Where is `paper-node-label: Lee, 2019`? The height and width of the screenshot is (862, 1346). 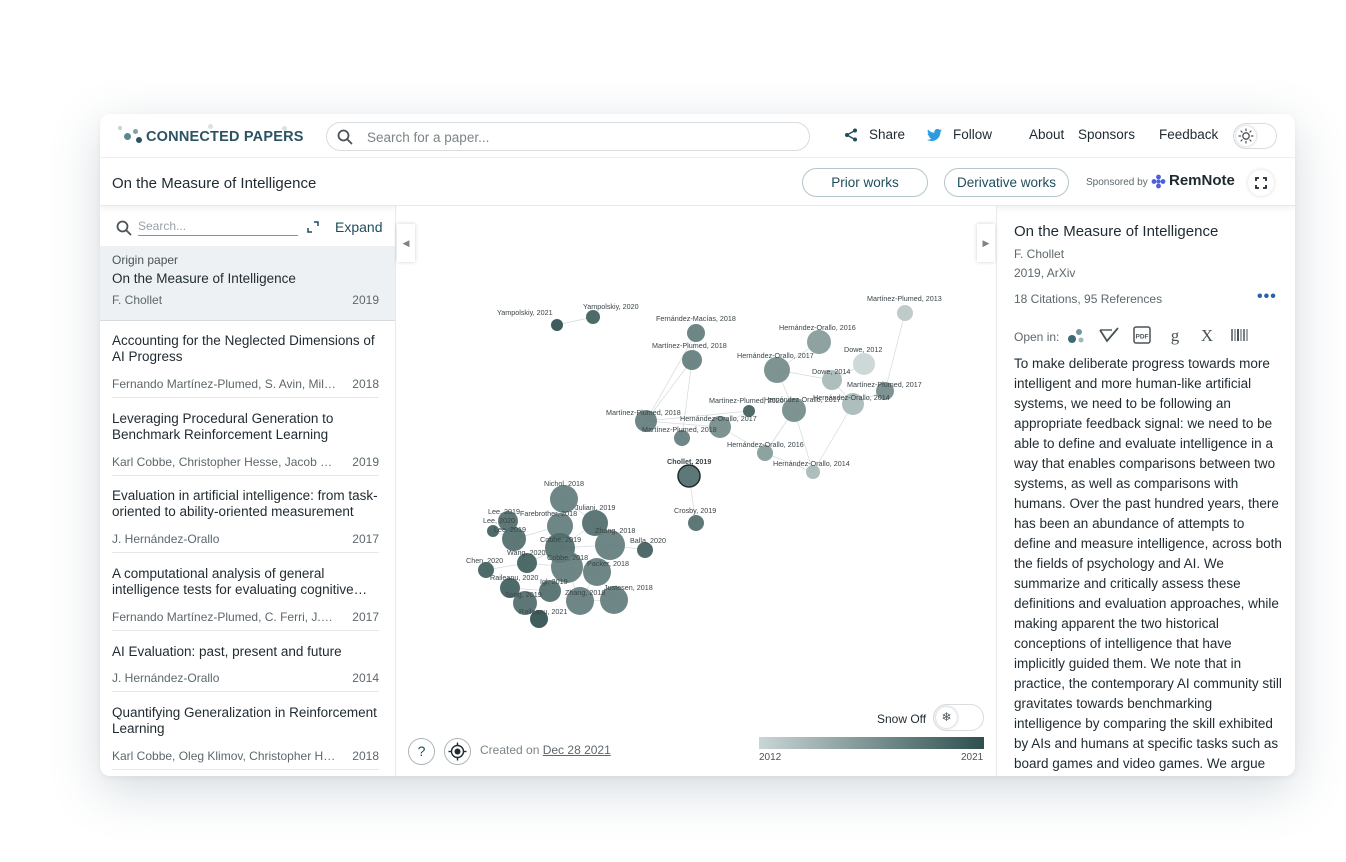 paper-node-label: Lee, 2019 is located at coordinates (504, 511).